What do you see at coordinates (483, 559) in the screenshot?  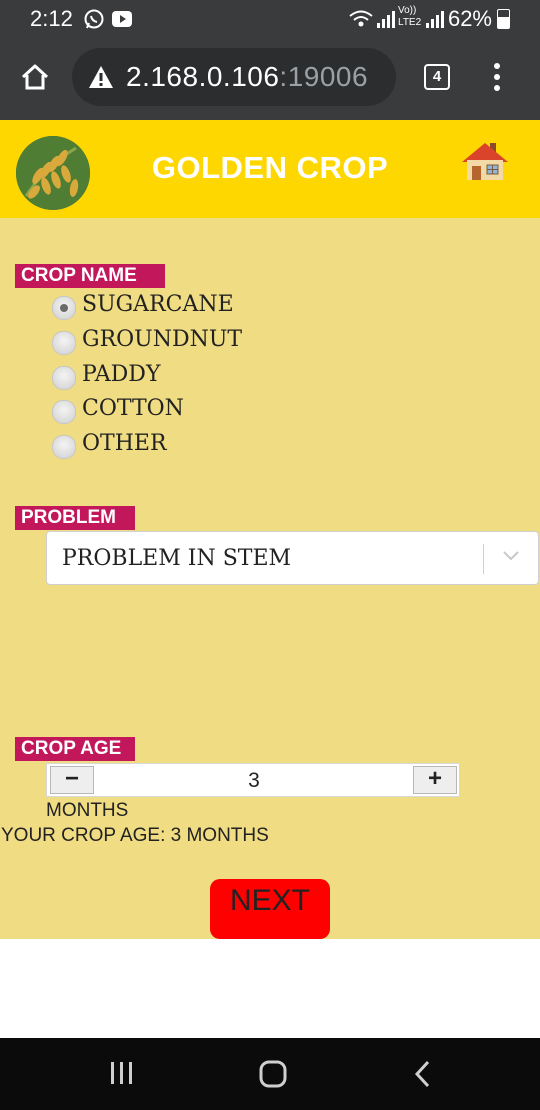 I see `dropdown-separator` at bounding box center [483, 559].